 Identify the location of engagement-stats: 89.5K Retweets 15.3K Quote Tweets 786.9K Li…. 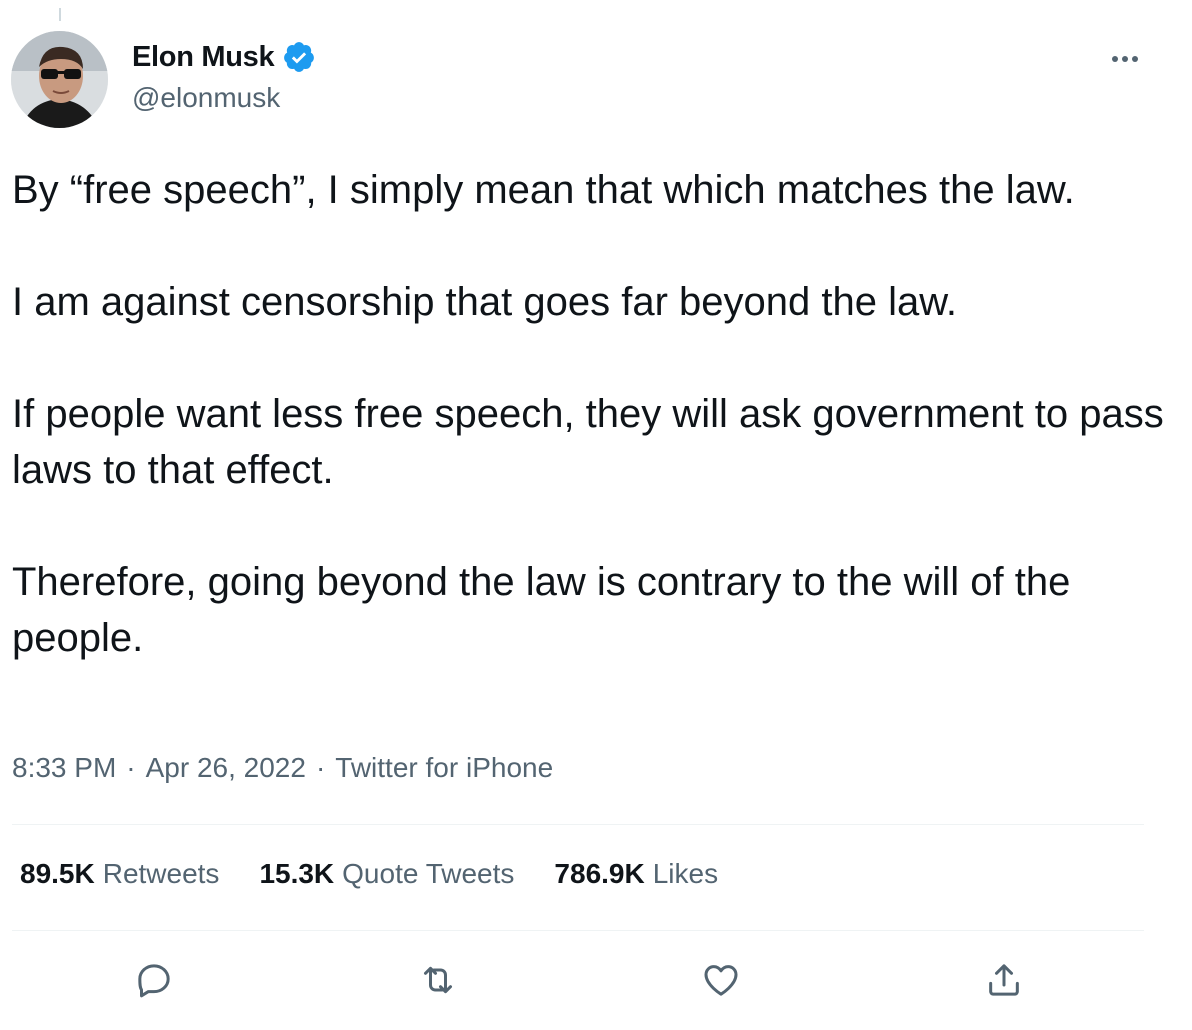
(369, 874).